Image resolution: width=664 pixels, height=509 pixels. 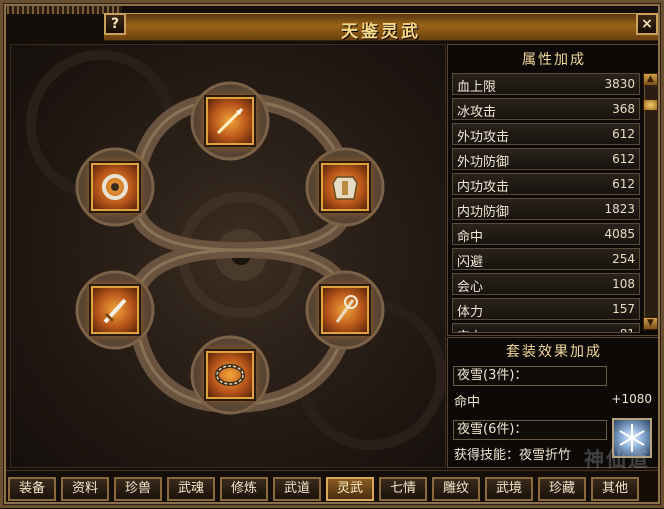 What do you see at coordinates (623, 259) in the screenshot?
I see `attr-value: 254` at bounding box center [623, 259].